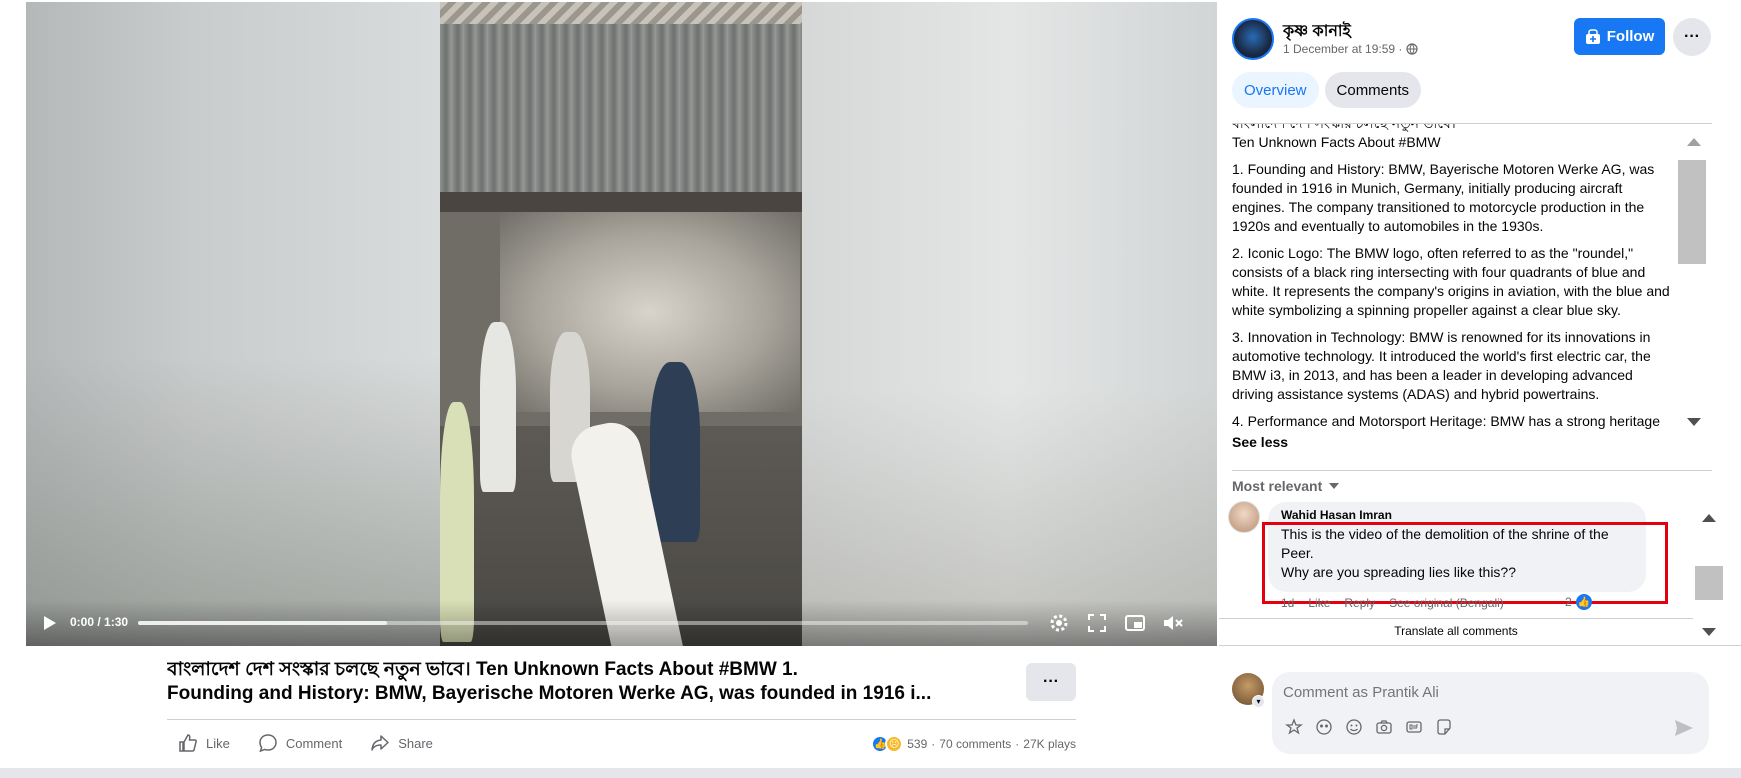 The width and height of the screenshot is (1741, 778). I want to click on video-buffered, so click(263, 623).